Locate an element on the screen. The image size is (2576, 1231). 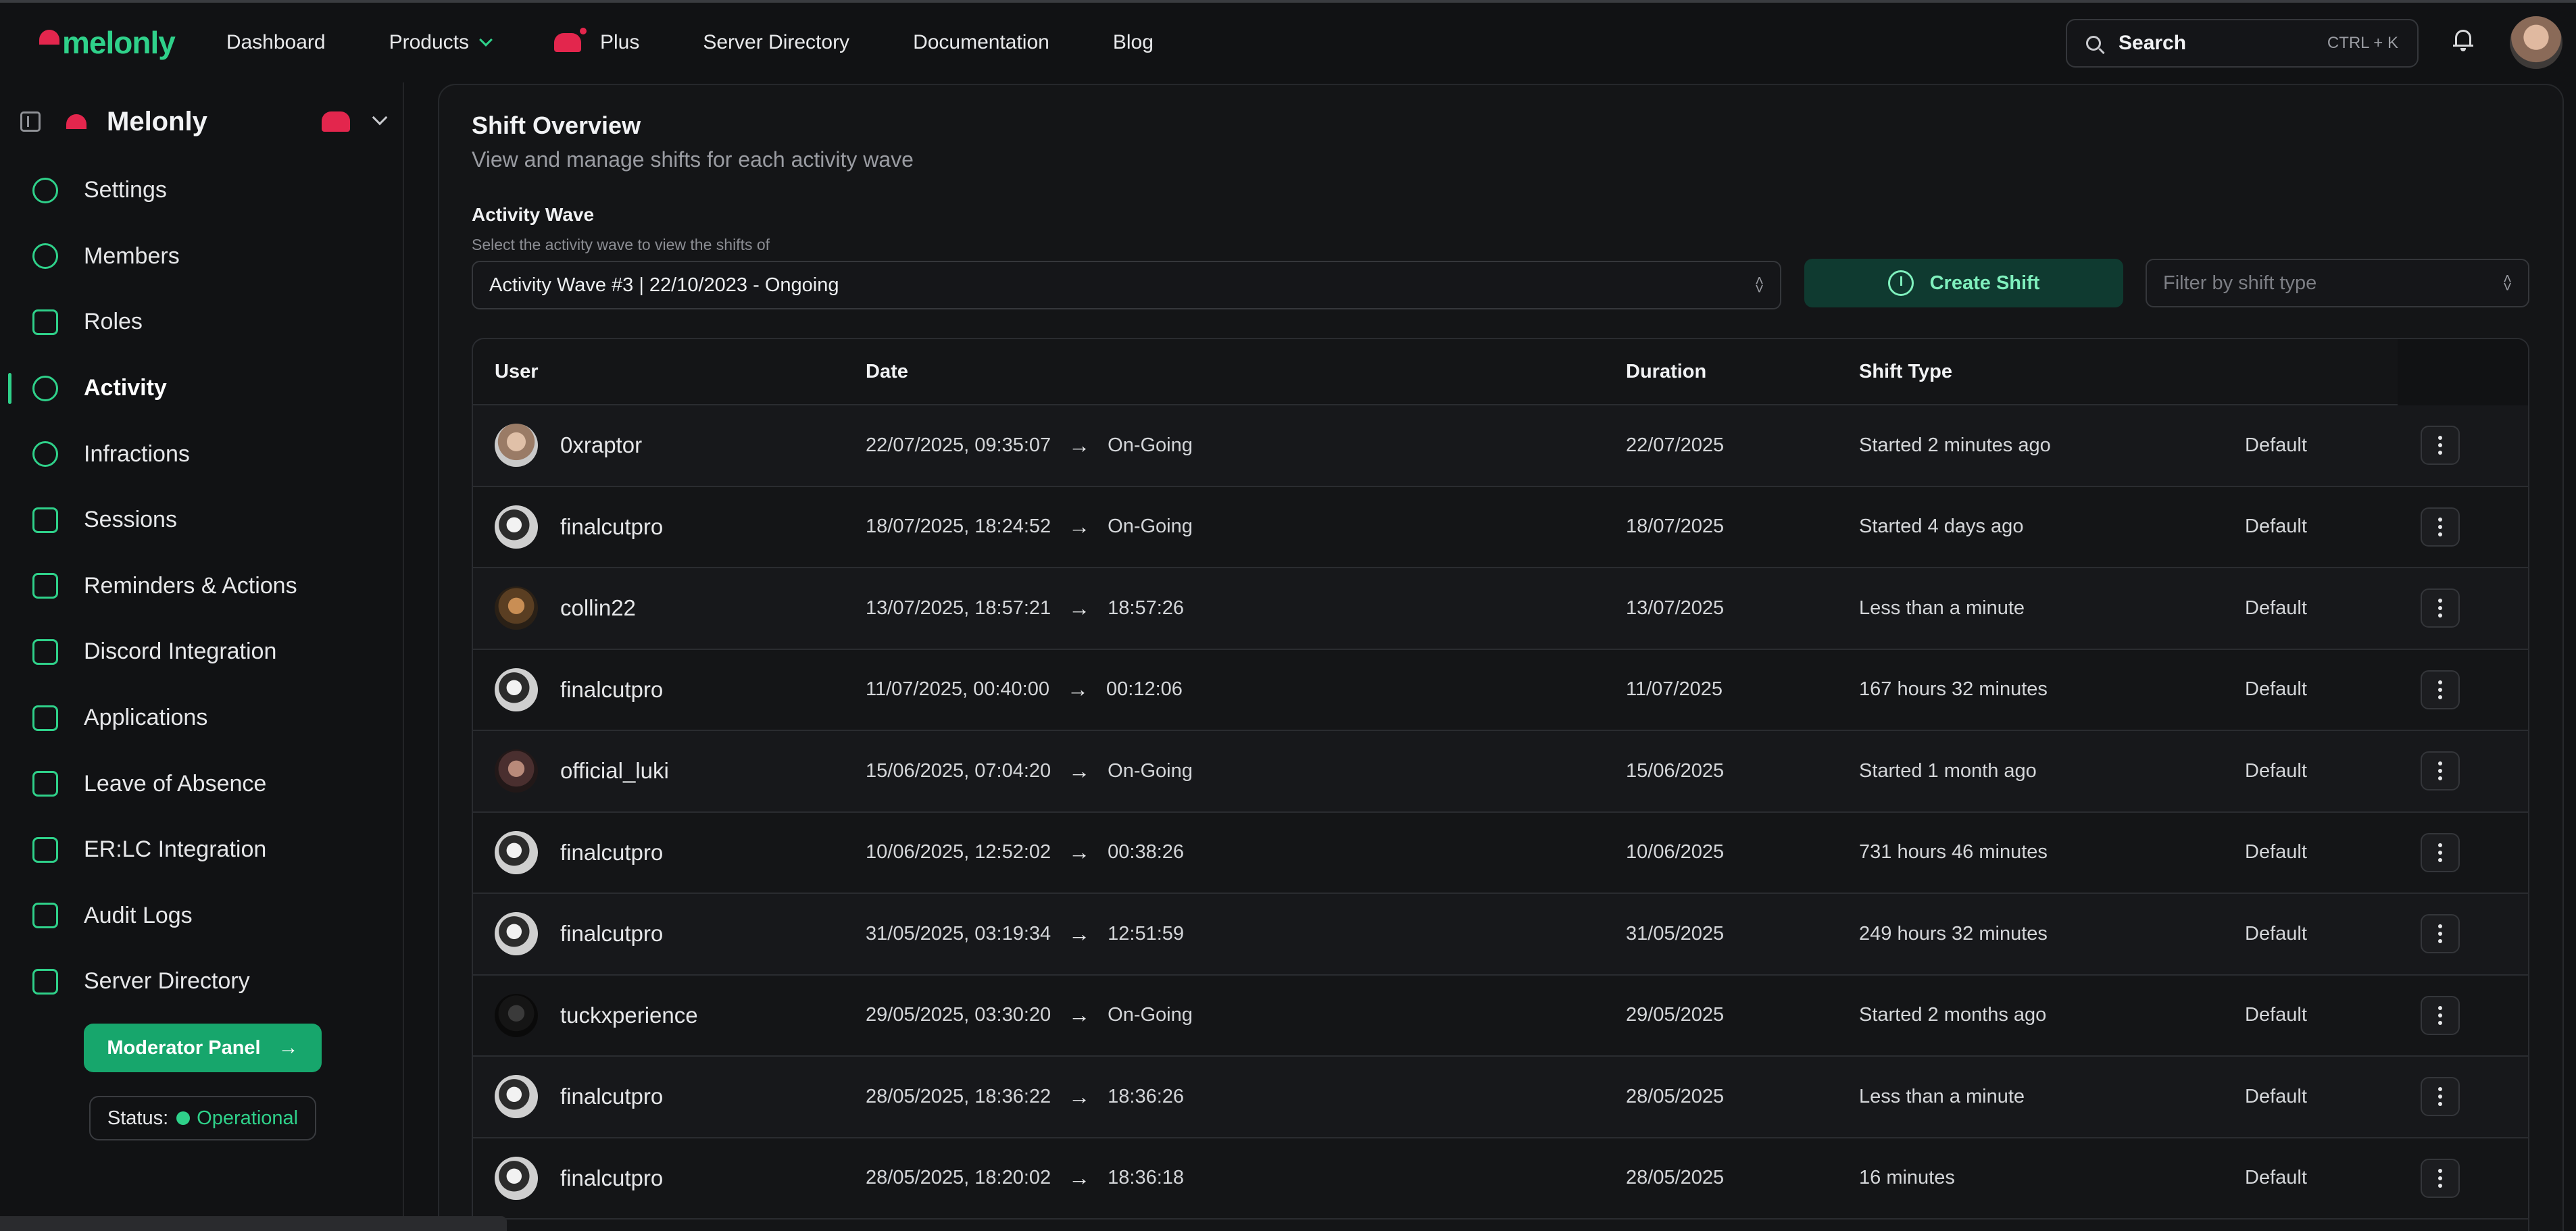
shift-end: 18:57:26 is located at coordinates (1147, 608).